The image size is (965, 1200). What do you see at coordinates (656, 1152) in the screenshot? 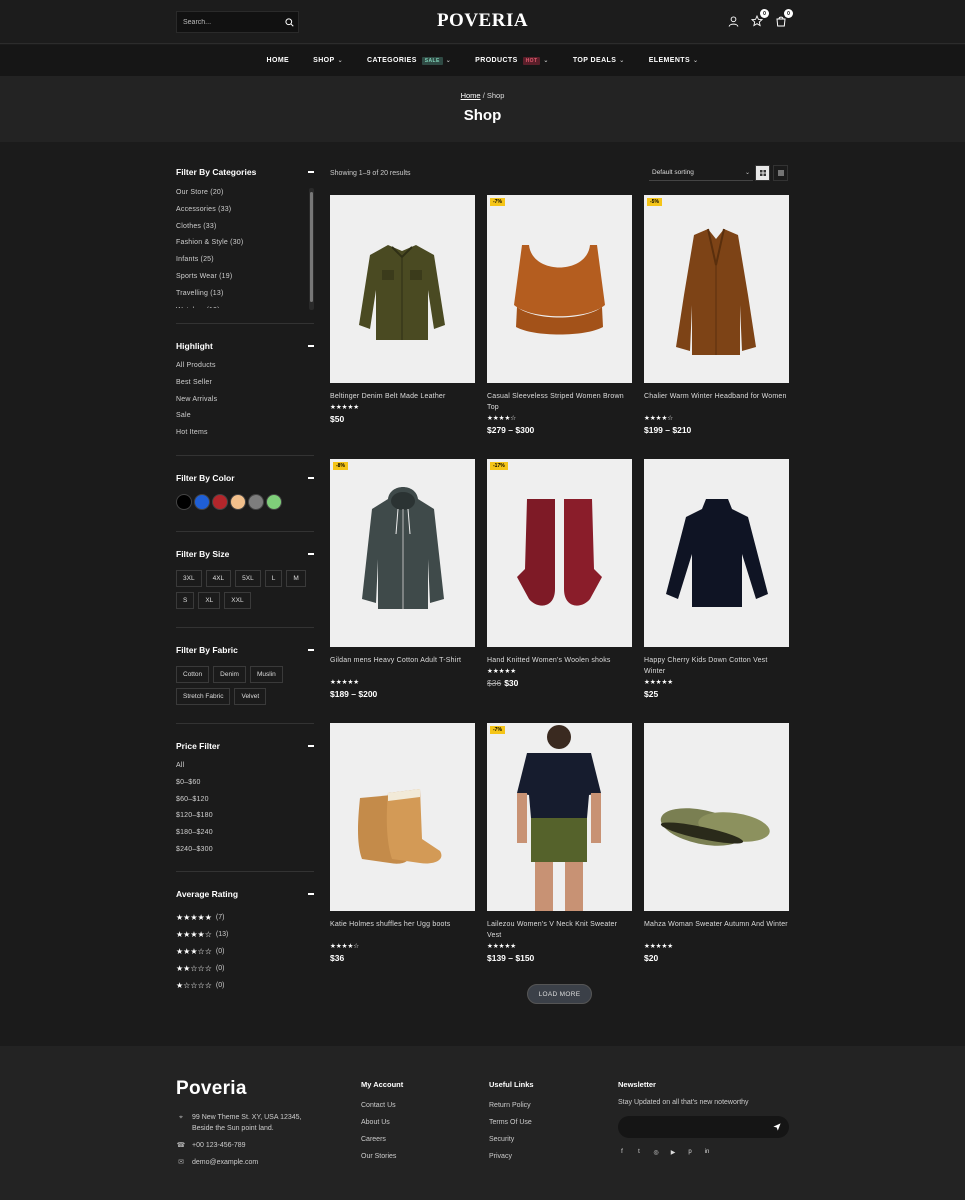
I see `instagram-icon: ◎` at bounding box center [656, 1152].